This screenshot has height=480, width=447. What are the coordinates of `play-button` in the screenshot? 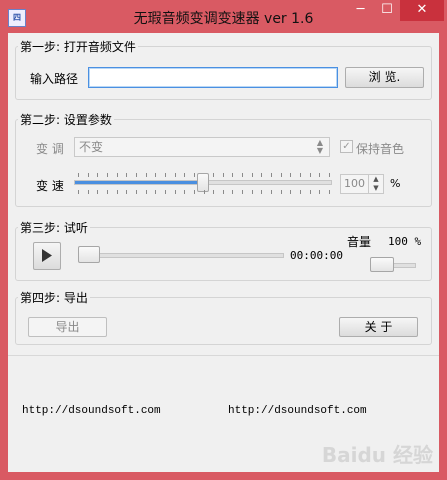 It's located at (47, 256).